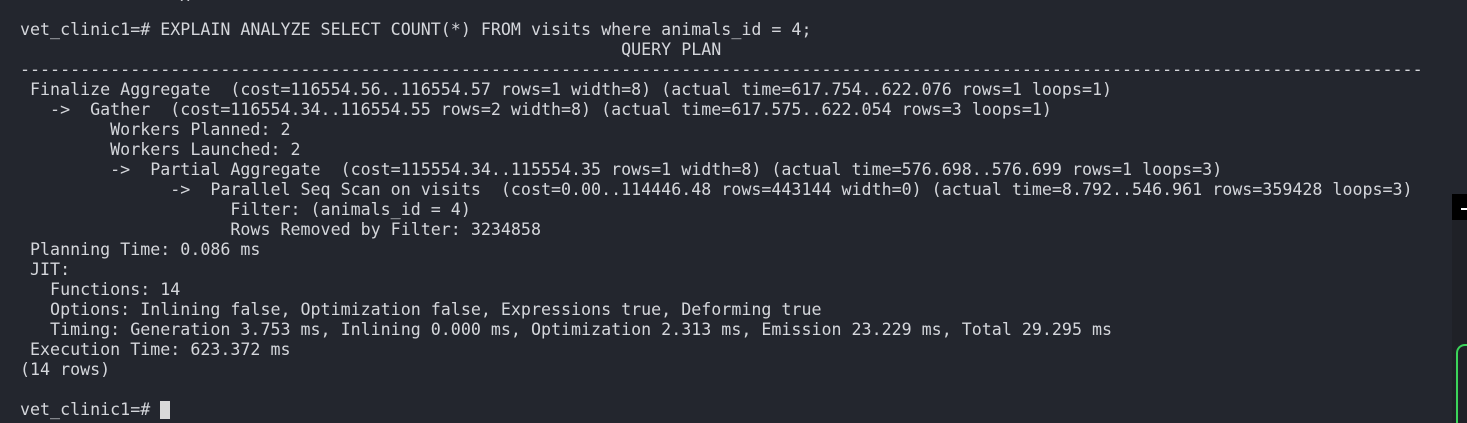 The height and width of the screenshot is (423, 1467). What do you see at coordinates (45, 269) in the screenshot?
I see `plan-line: JIT:` at bounding box center [45, 269].